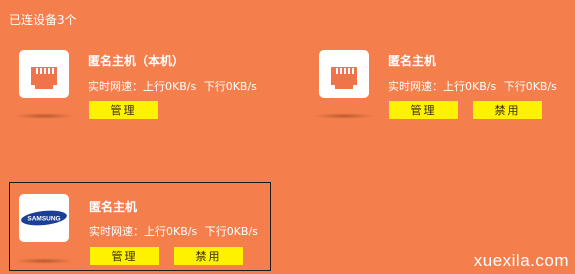 This screenshot has height=274, width=575. I want to click on samsung-logo-icon: SAMSUNG, so click(44, 218).